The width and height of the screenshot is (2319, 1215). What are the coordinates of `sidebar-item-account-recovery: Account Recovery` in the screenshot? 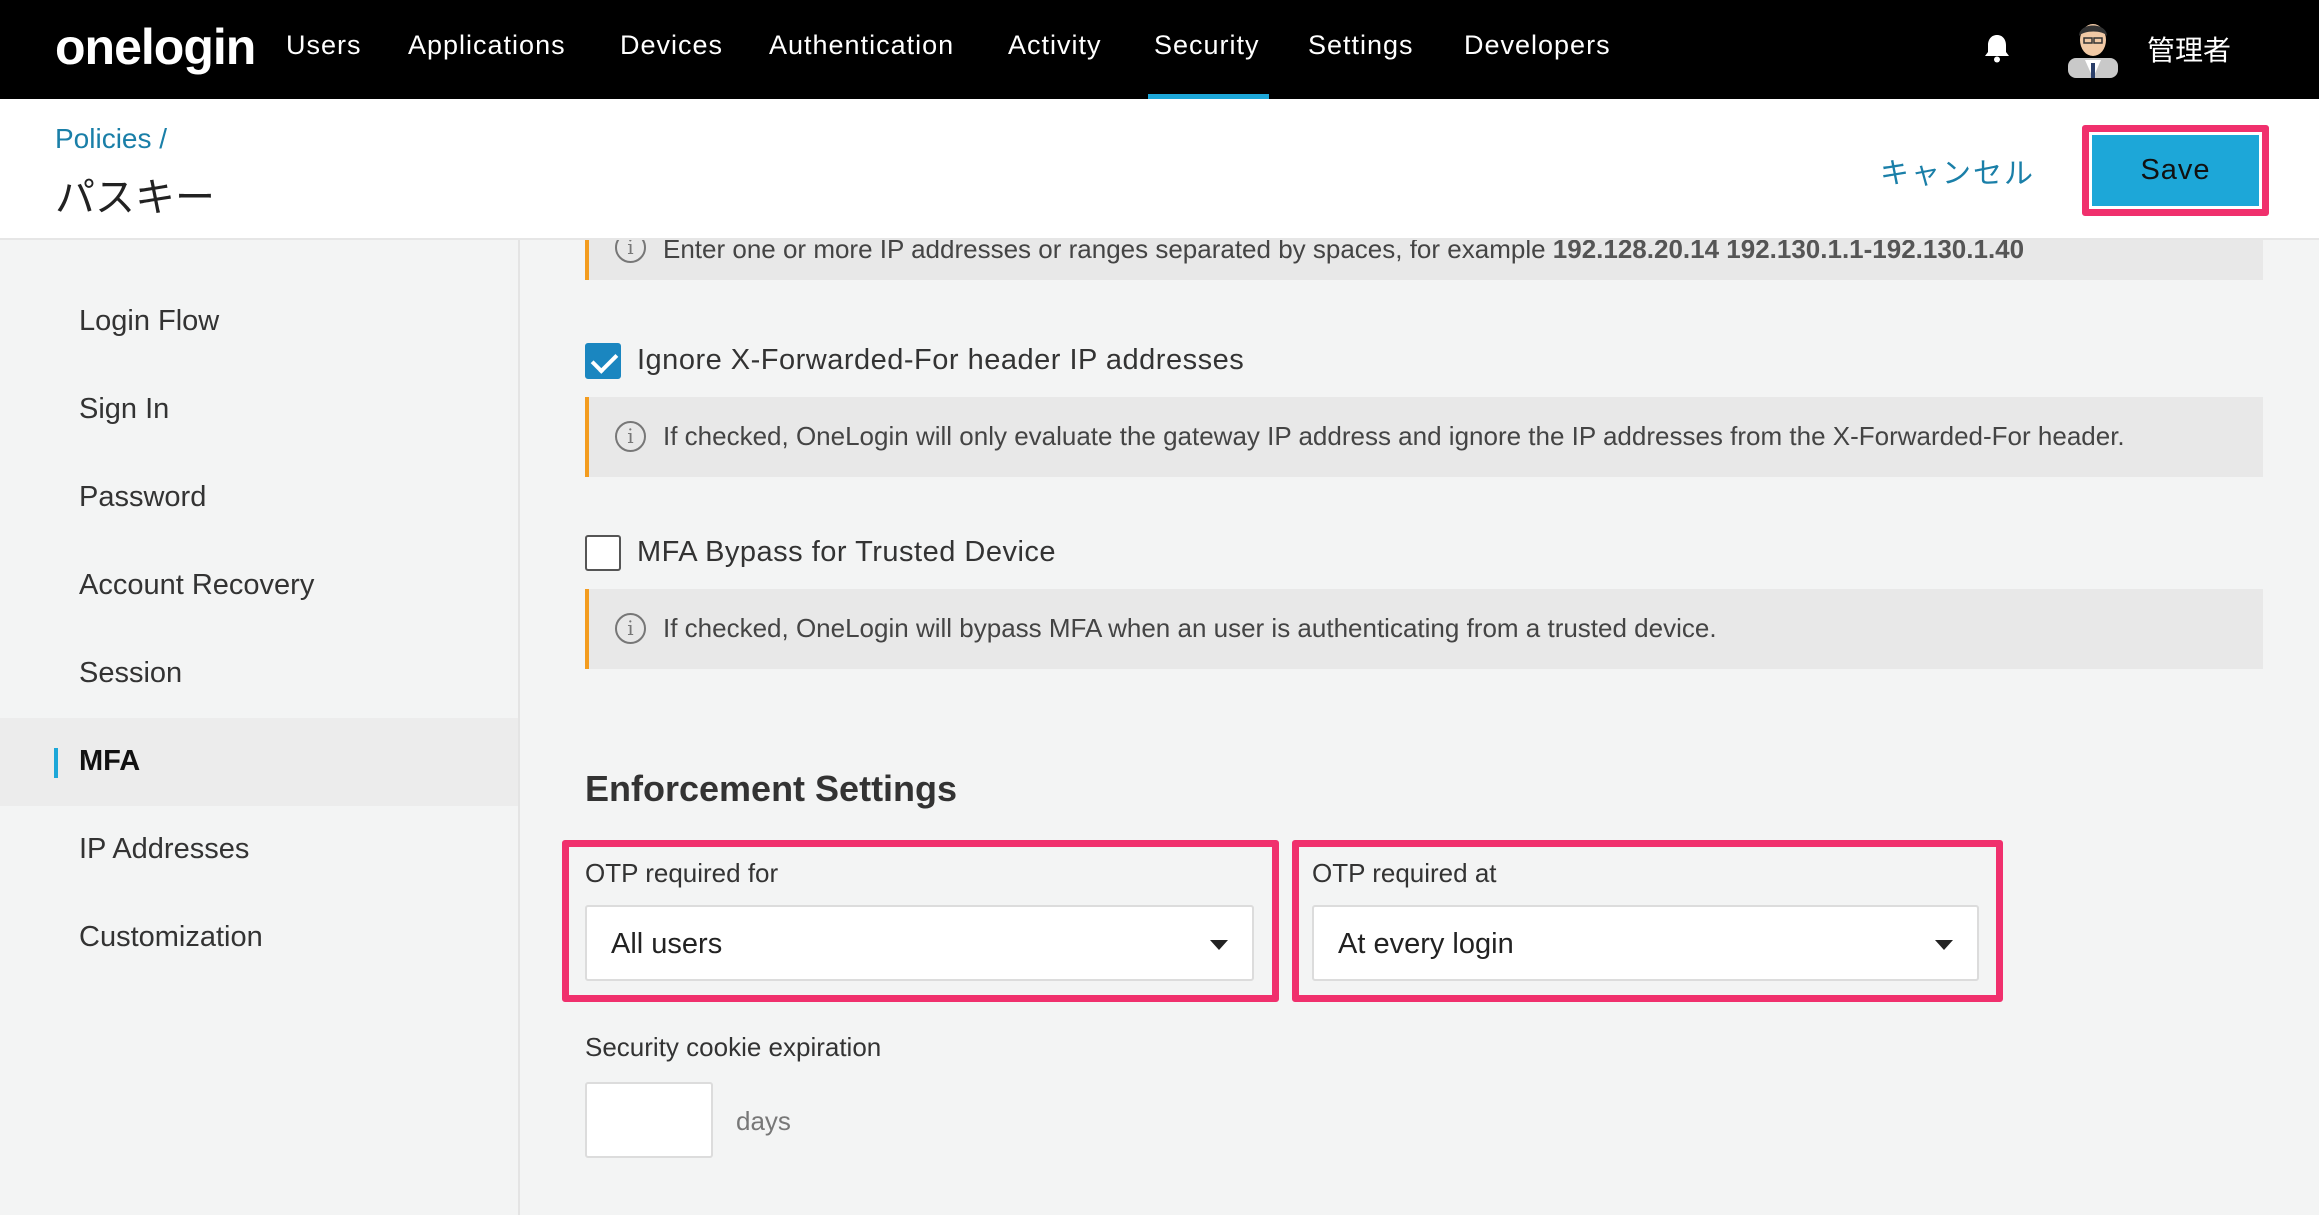 It's located at (259, 586).